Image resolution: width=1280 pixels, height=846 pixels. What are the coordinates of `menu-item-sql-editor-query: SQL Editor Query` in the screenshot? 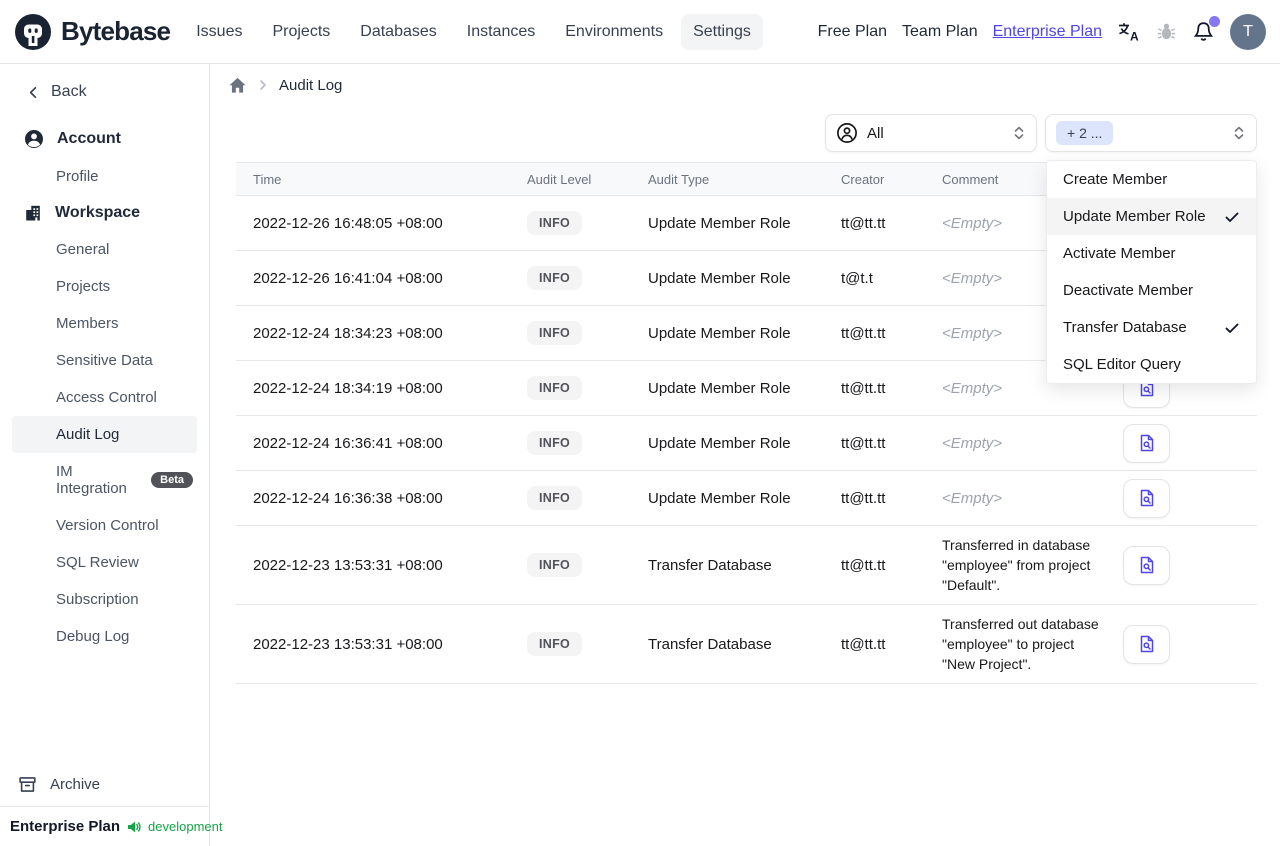 It's located at (1151, 364).